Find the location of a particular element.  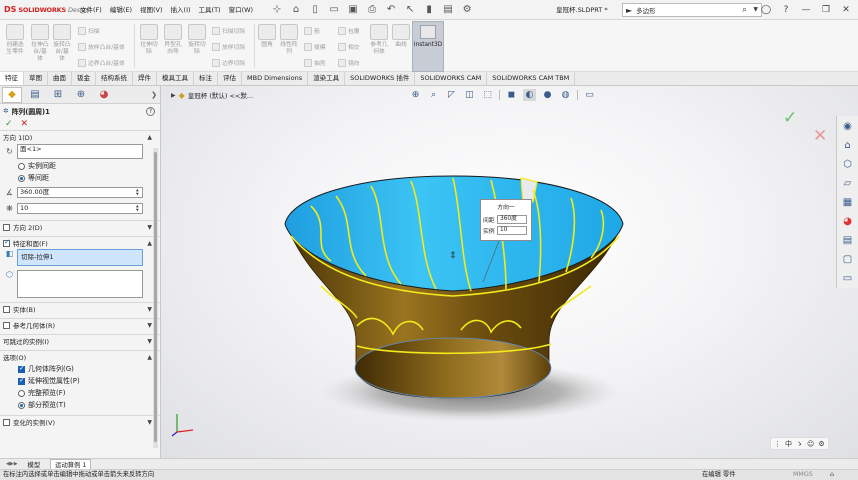

tab-mbd-dimensions: MBD Dimensions is located at coordinates (275, 78).